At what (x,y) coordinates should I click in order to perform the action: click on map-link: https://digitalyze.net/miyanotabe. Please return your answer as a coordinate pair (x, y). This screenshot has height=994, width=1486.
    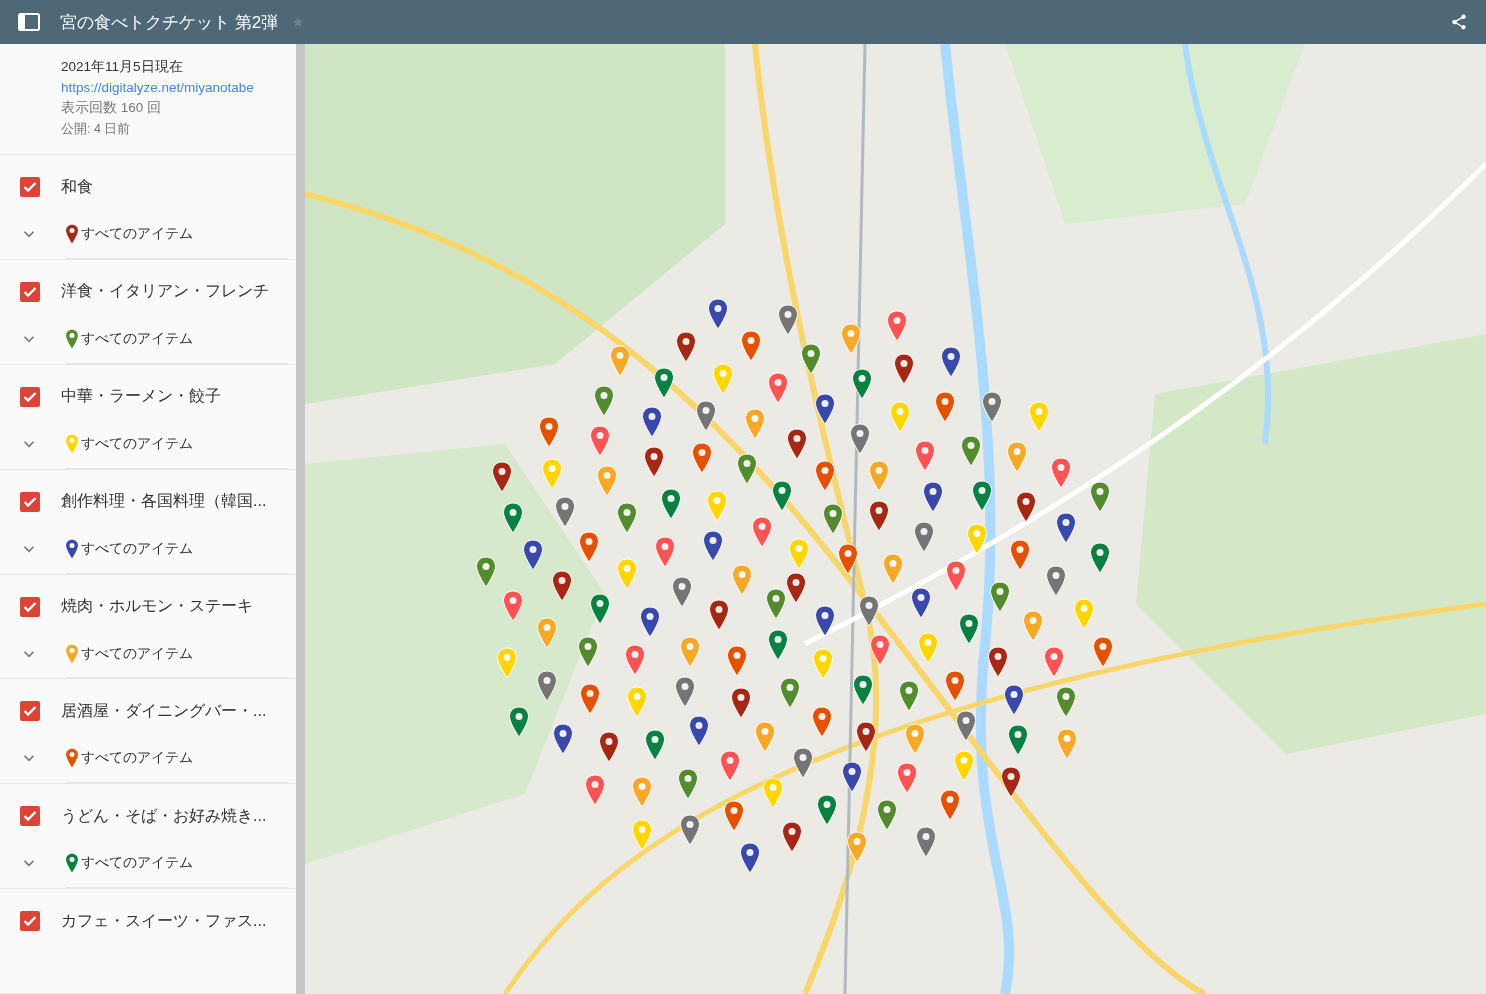
    Looking at the image, I should click on (168, 87).